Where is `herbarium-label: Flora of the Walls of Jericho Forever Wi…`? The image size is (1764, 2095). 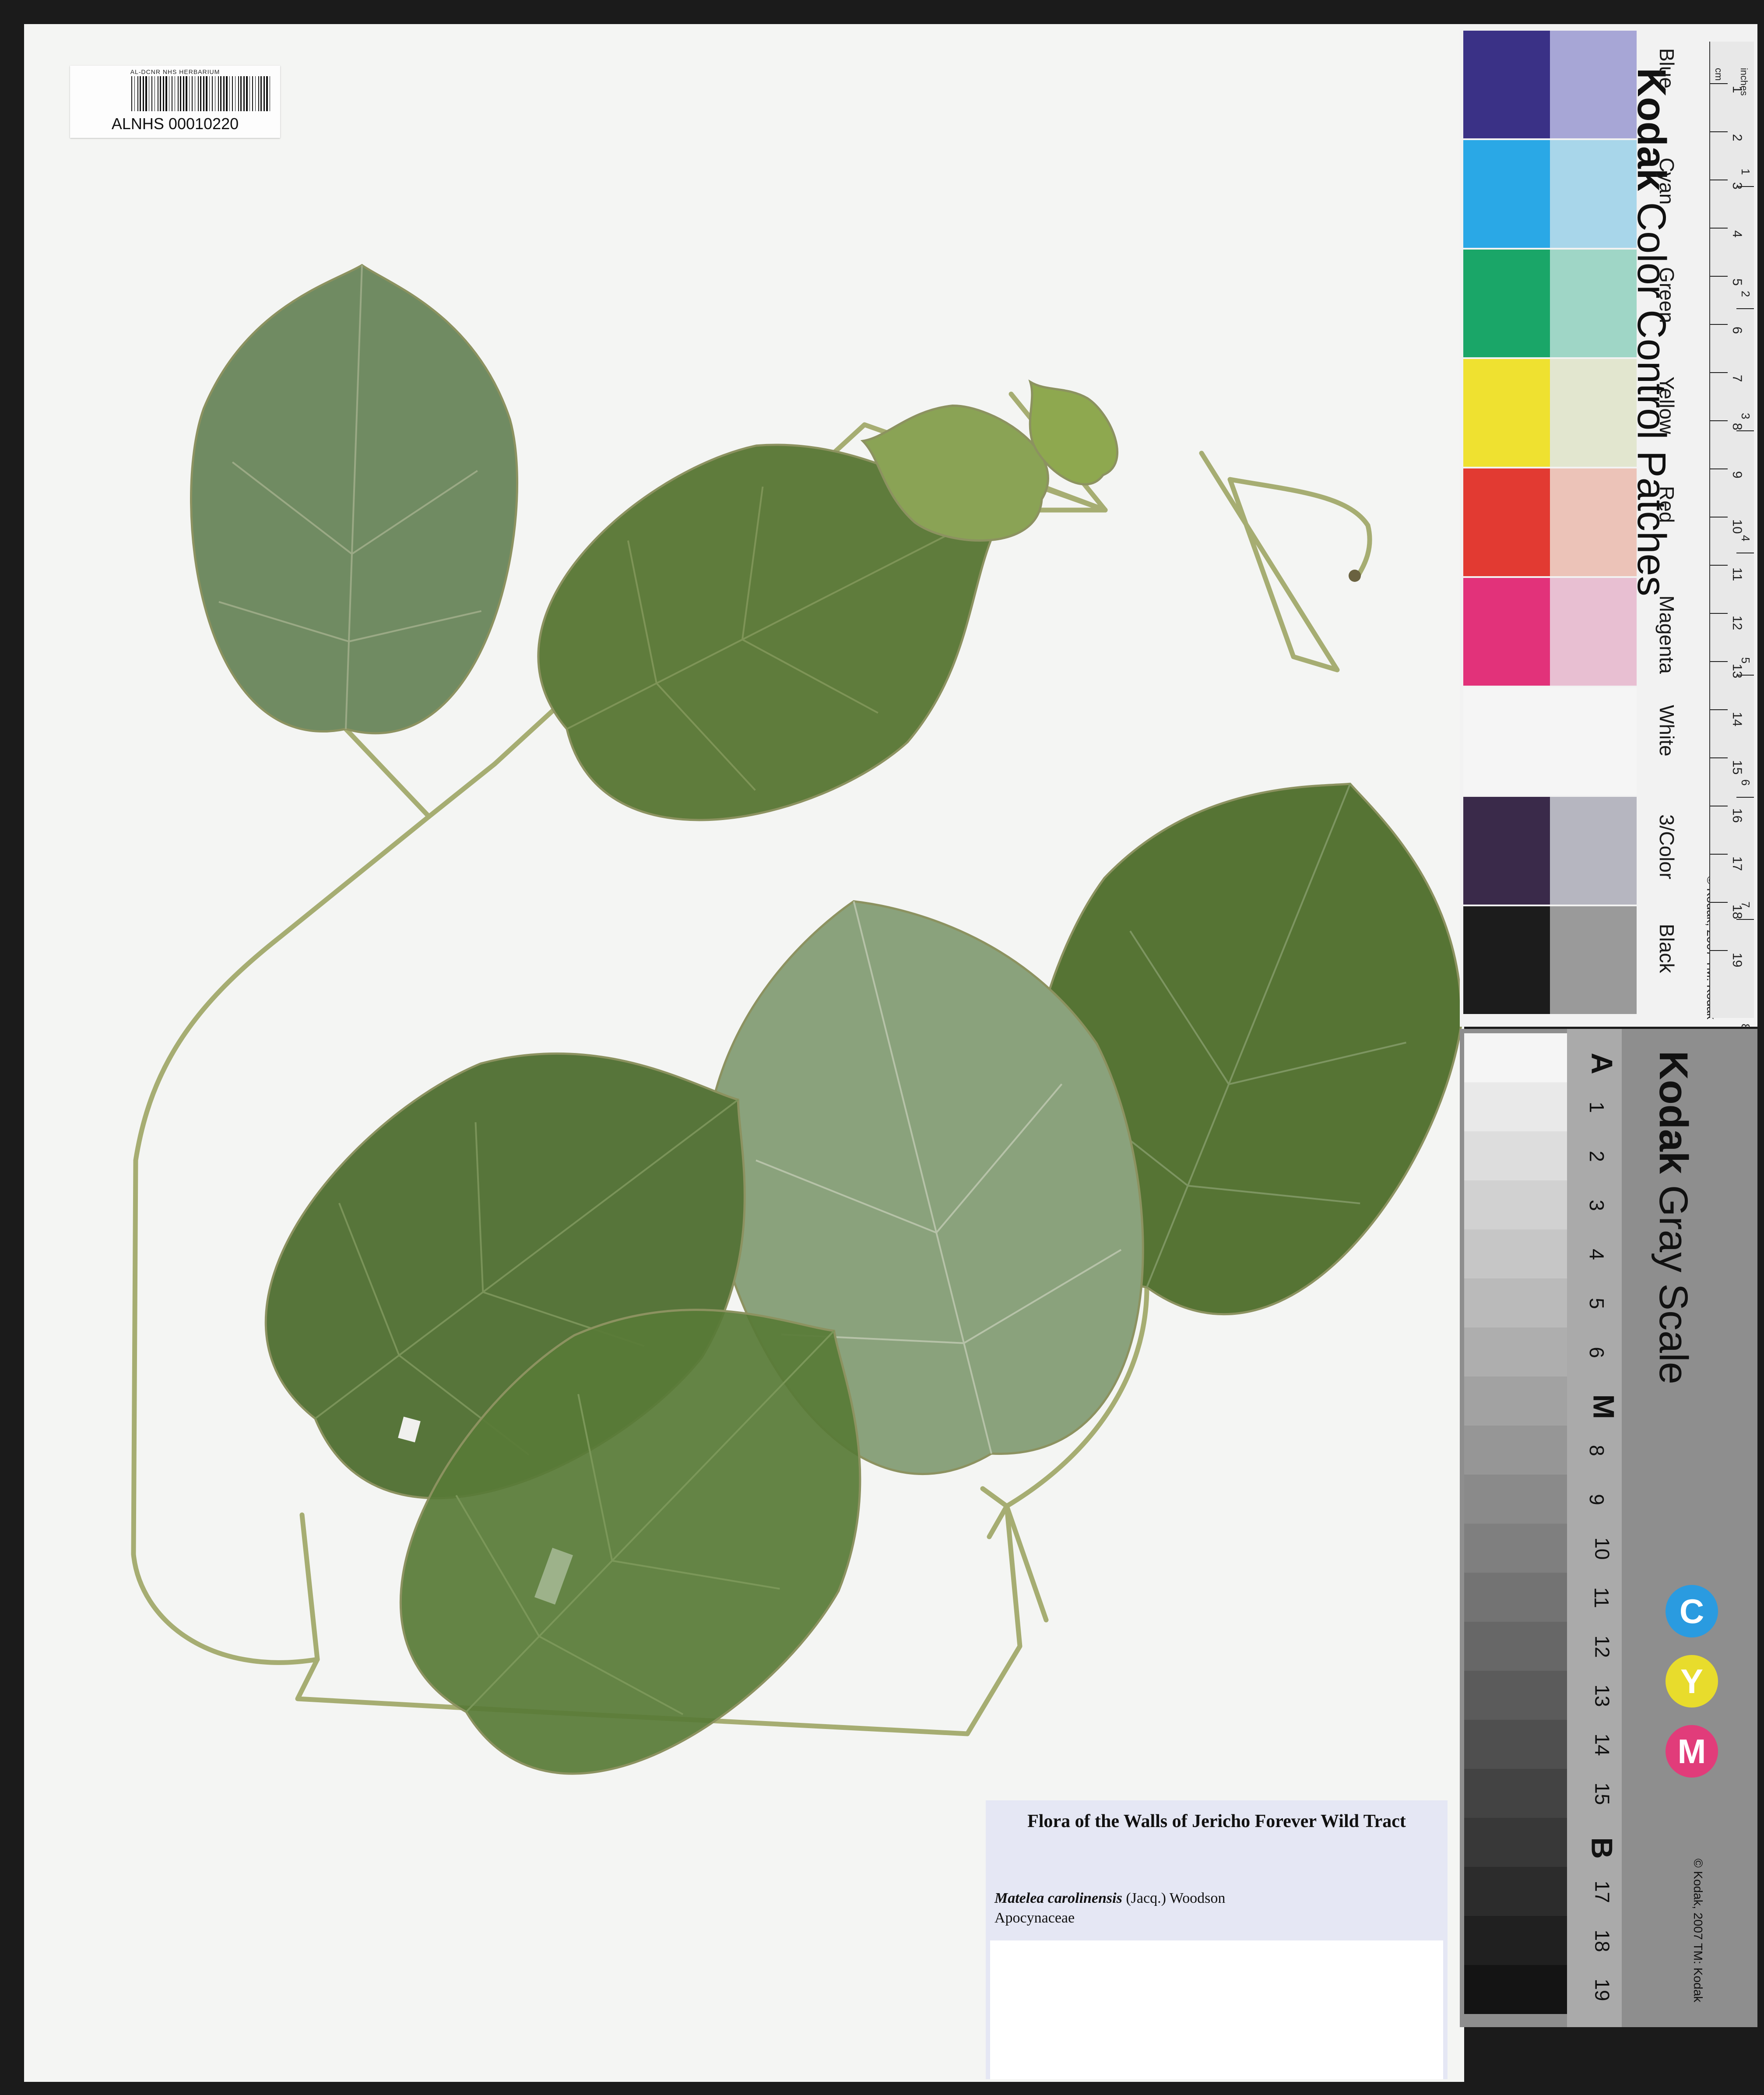
herbarium-label: Flora of the Walls of Jericho Forever Wi… is located at coordinates (1217, 1939).